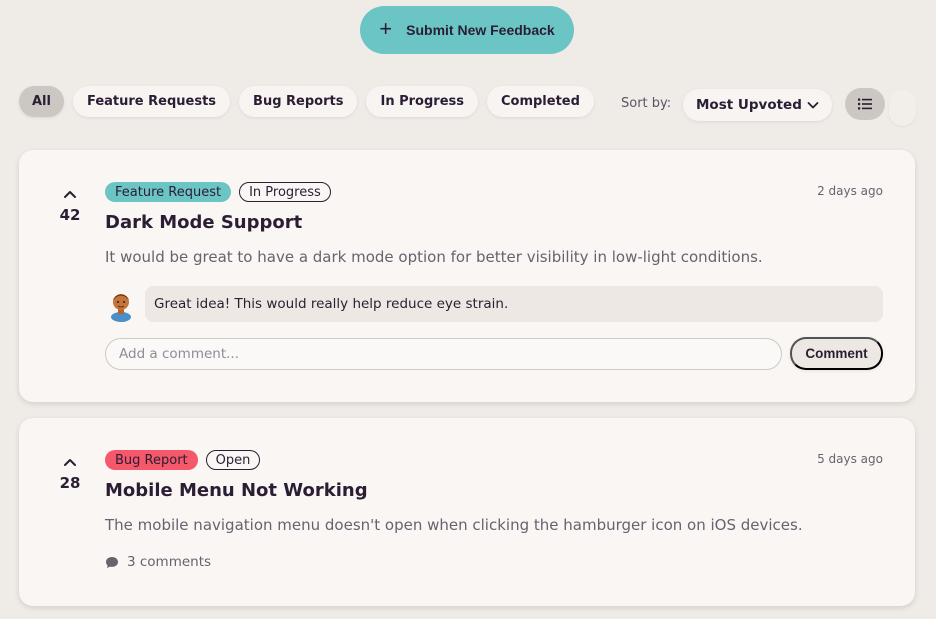 The height and width of the screenshot is (619, 936). What do you see at coordinates (443, 354) in the screenshot?
I see `comment-input` at bounding box center [443, 354].